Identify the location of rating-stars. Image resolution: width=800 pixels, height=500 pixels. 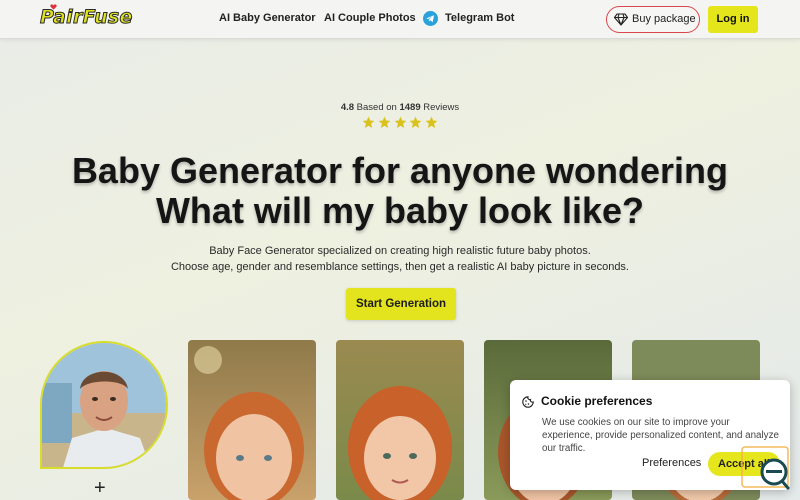
(400, 122).